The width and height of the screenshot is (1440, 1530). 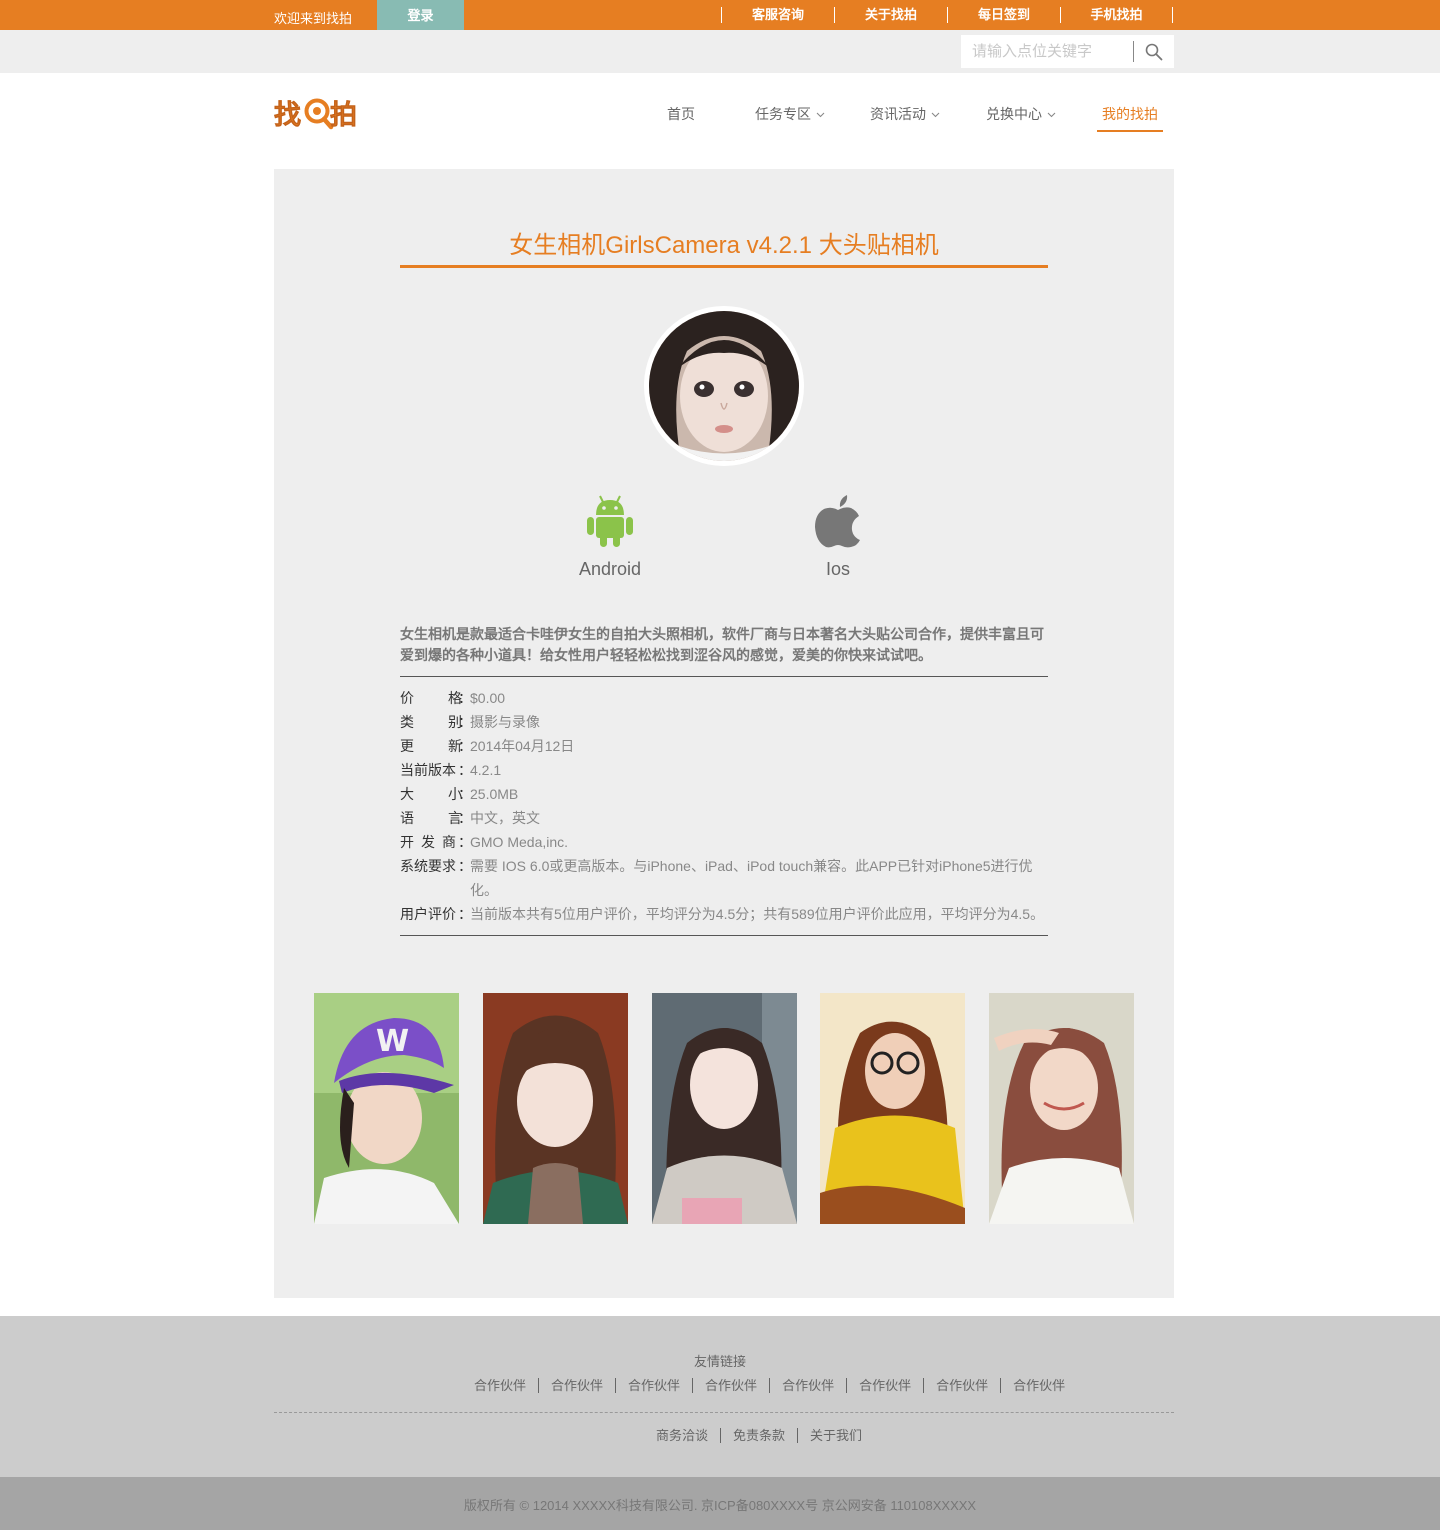 I want to click on screenshot-1: W, so click(x=386, y=1108).